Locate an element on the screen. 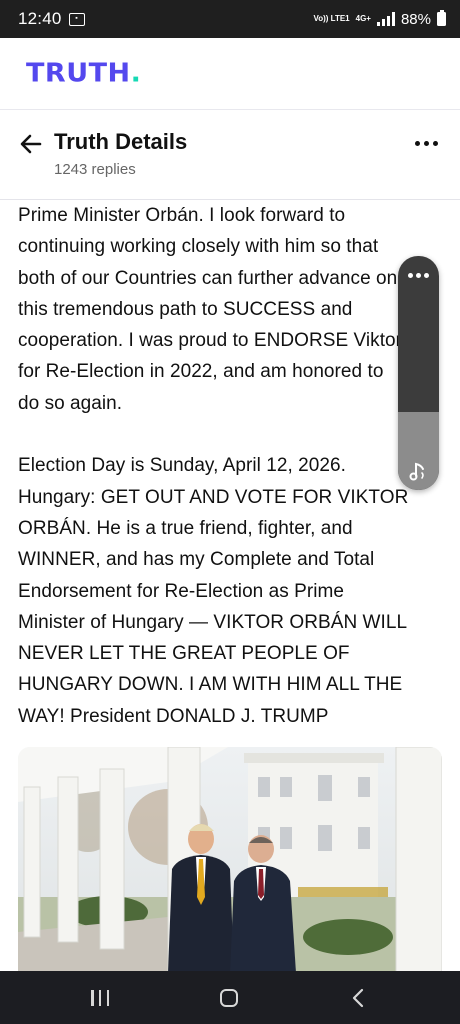 The image size is (460, 1024). signal-icon is located at coordinates (385, 19).